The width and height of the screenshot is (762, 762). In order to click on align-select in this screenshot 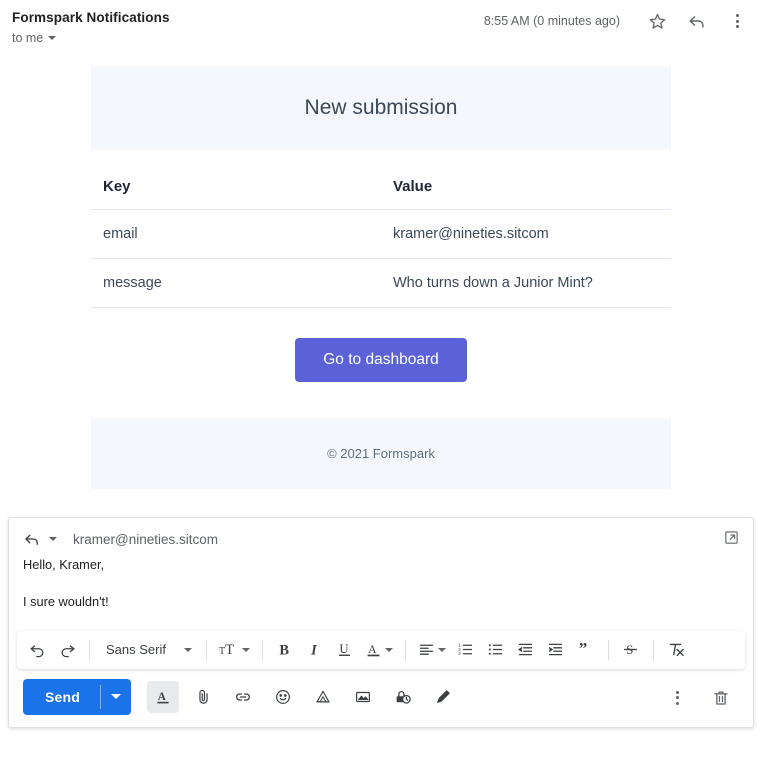, I will do `click(432, 650)`.